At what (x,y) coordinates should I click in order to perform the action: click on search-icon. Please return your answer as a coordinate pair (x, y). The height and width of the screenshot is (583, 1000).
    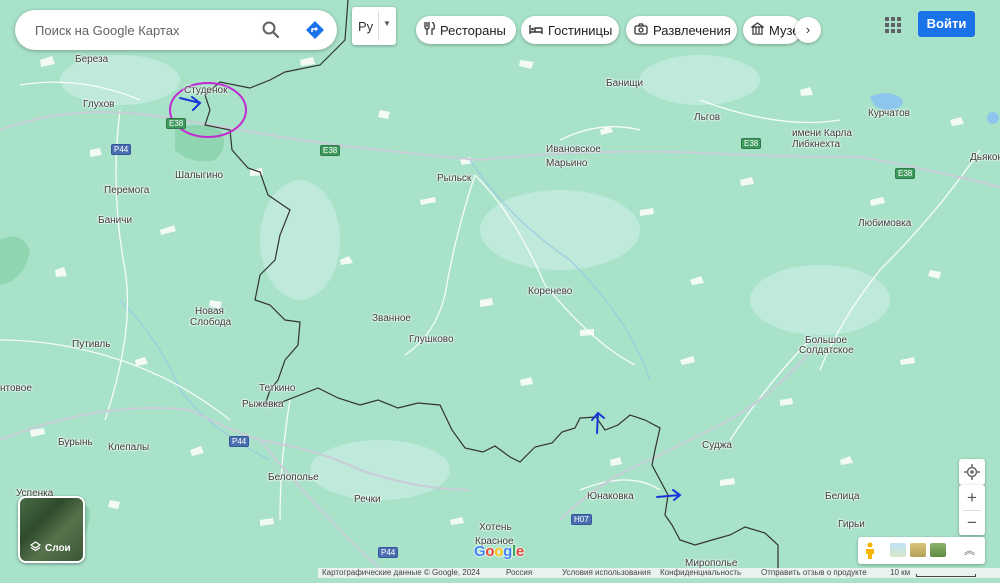
    Looking at the image, I should click on (271, 30).